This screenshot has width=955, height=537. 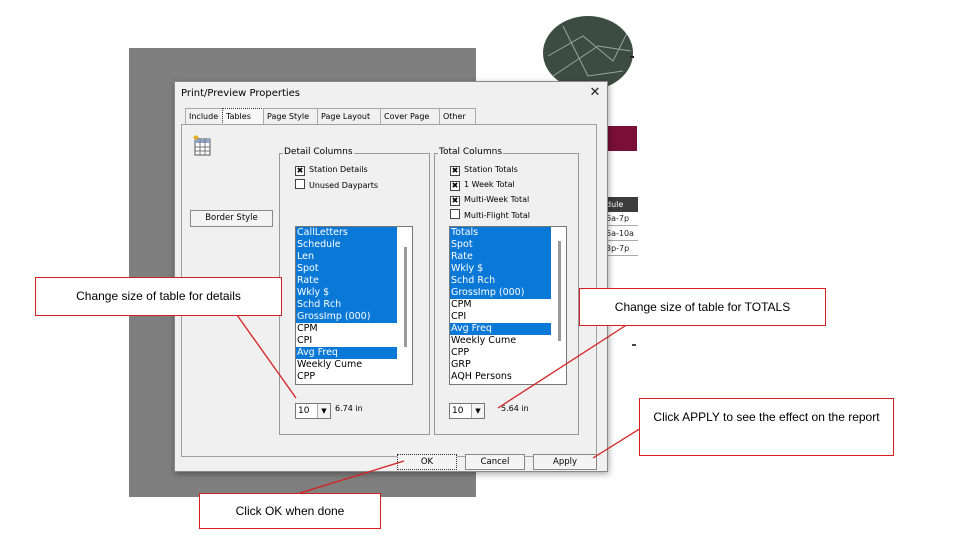 What do you see at coordinates (702, 307) in the screenshot?
I see `callout-totals: Change size of table for TOTALS` at bounding box center [702, 307].